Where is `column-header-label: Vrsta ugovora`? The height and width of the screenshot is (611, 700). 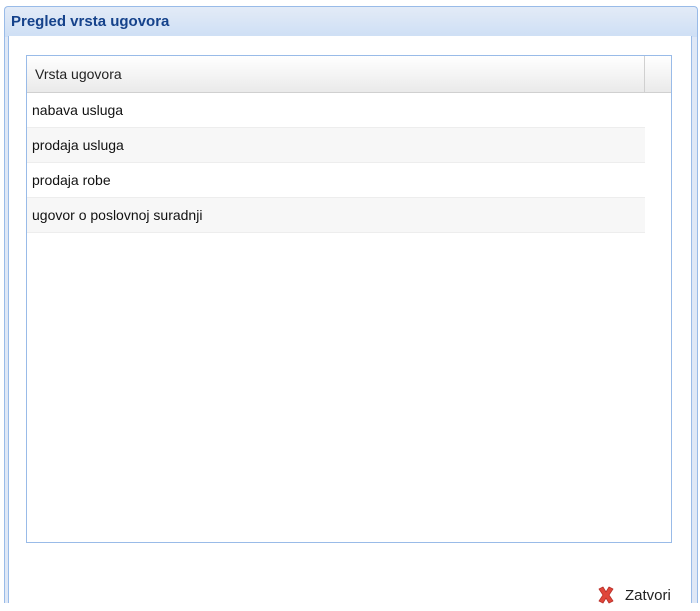 column-header-label: Vrsta ugovora is located at coordinates (78, 74).